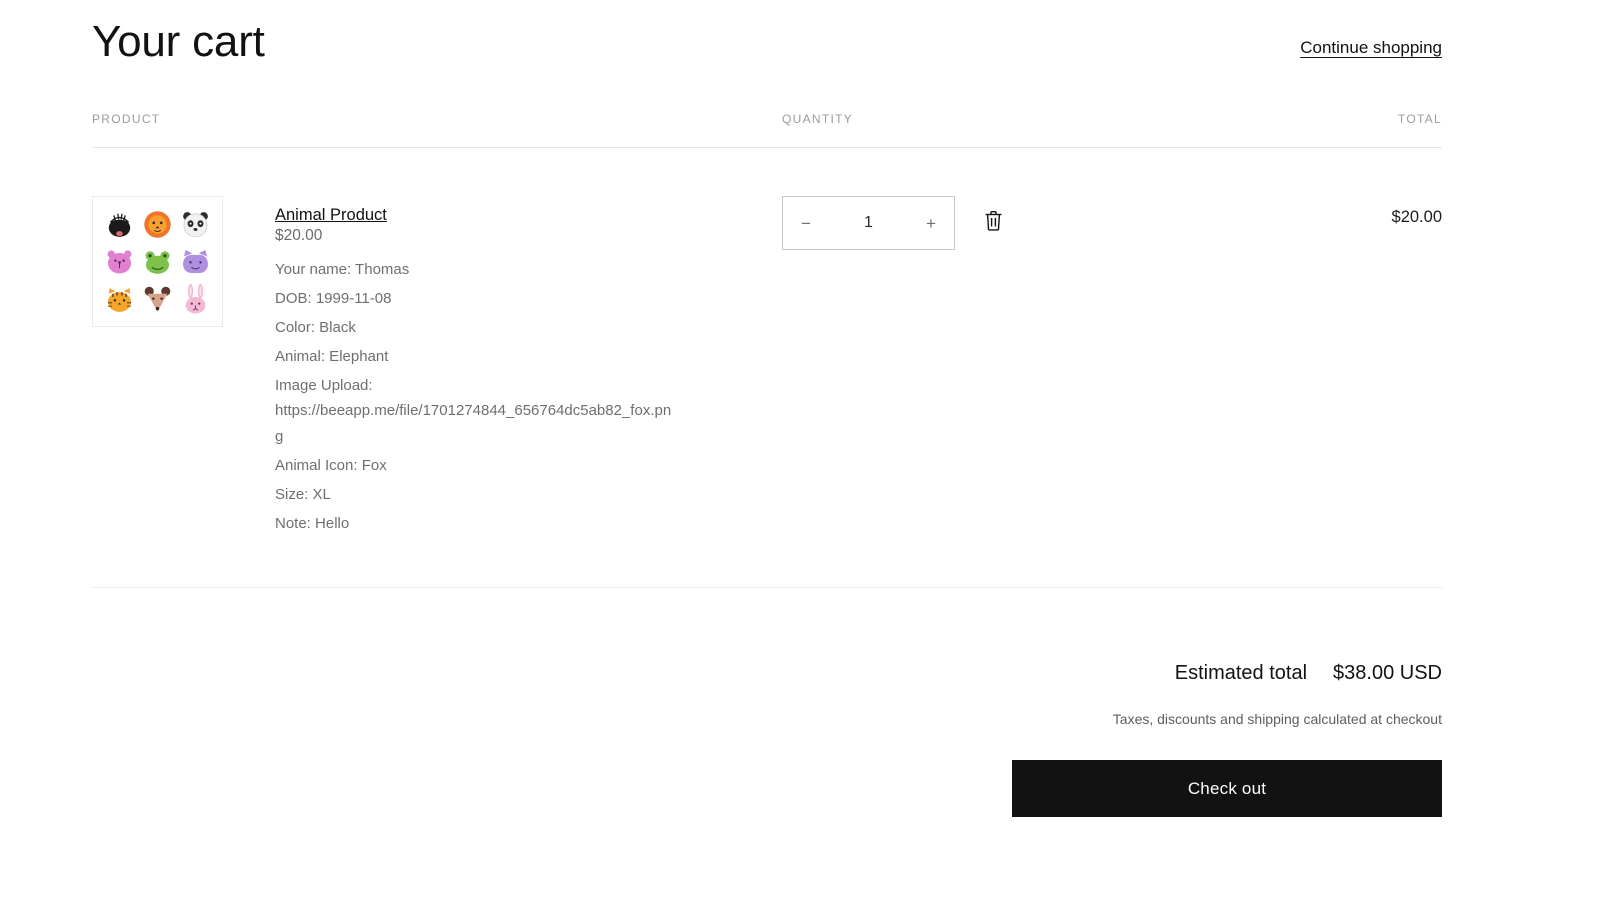 Image resolution: width=1600 pixels, height=900 pixels. What do you see at coordinates (196, 224) in the screenshot?
I see `panda-icon` at bounding box center [196, 224].